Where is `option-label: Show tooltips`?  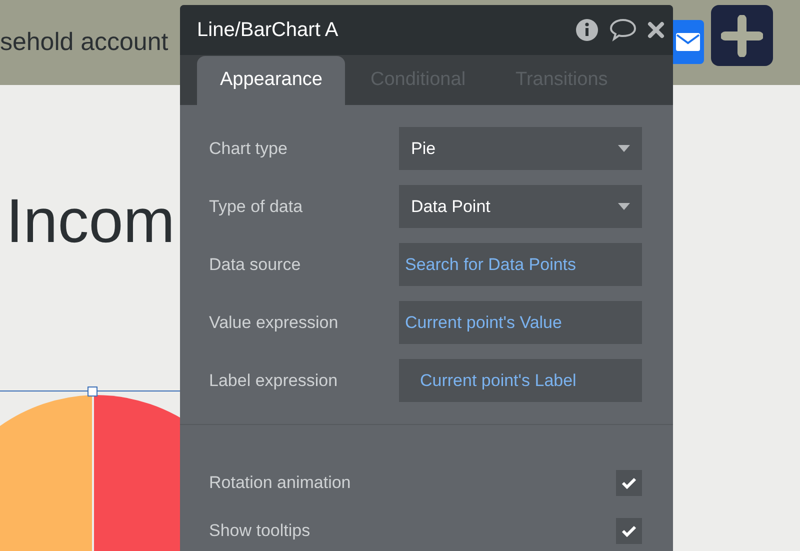
option-label: Show tooltips is located at coordinates (260, 531).